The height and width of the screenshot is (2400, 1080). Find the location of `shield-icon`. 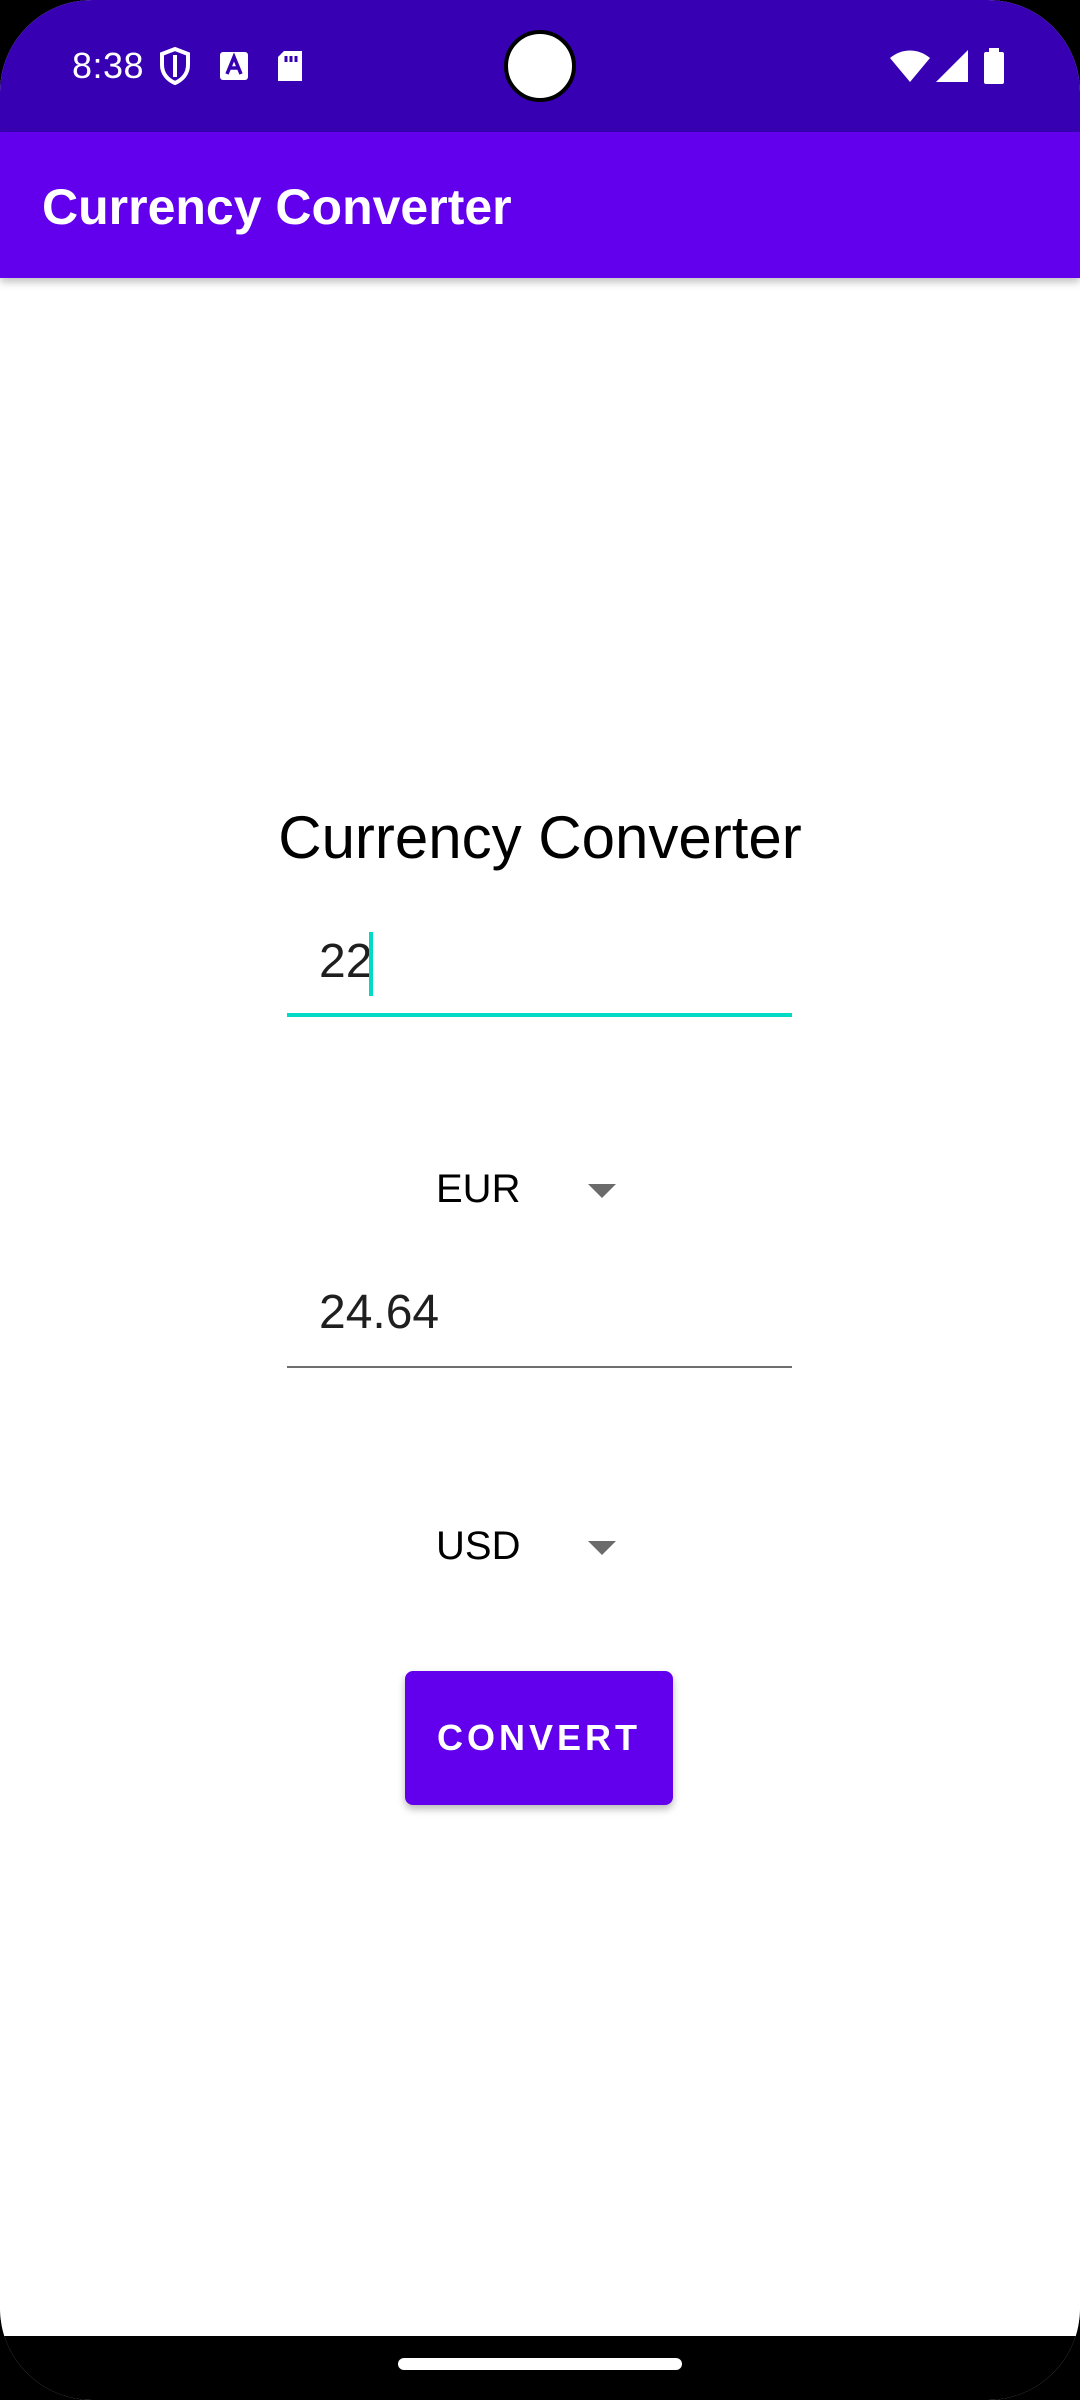

shield-icon is located at coordinates (175, 66).